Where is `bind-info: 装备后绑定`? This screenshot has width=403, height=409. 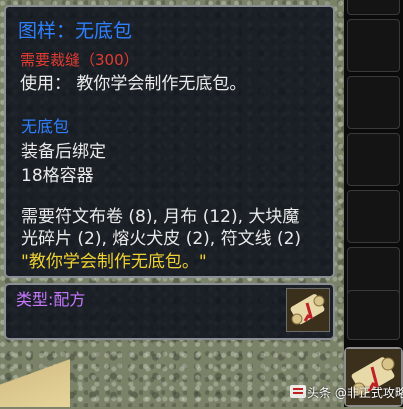
bind-info: 装备后绑定 is located at coordinates (63, 152).